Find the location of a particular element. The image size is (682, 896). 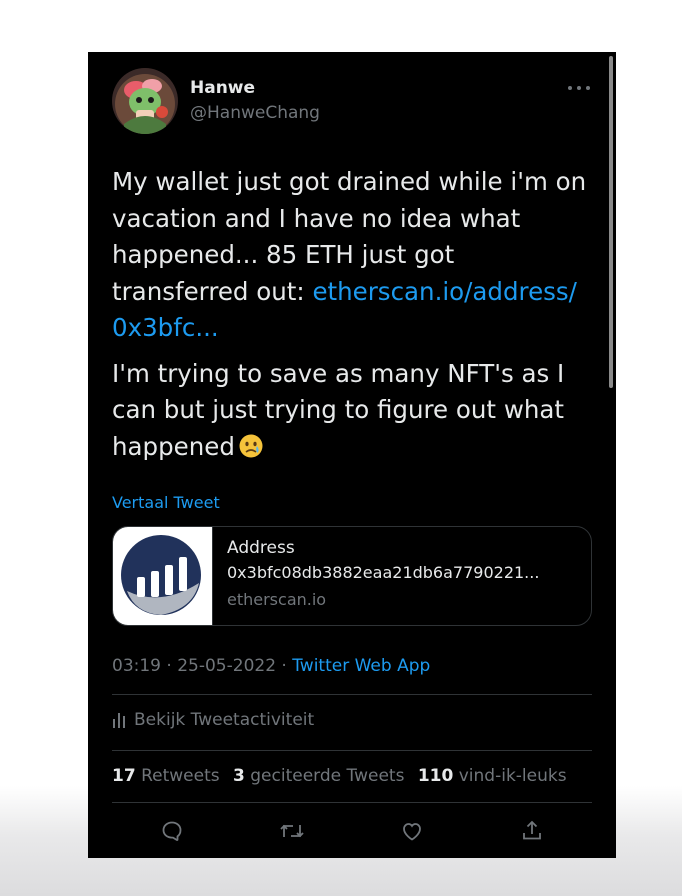

retweet-button is located at coordinates (292, 831).